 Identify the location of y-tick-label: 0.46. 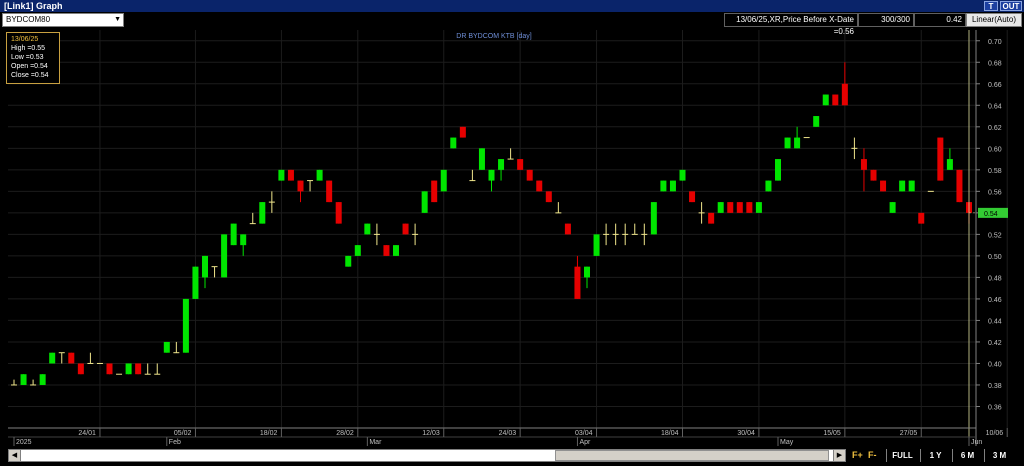
(995, 300).